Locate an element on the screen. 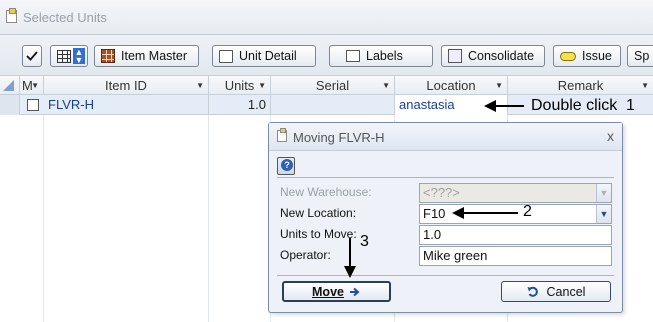  annotation-number-3: 3 is located at coordinates (364, 241).